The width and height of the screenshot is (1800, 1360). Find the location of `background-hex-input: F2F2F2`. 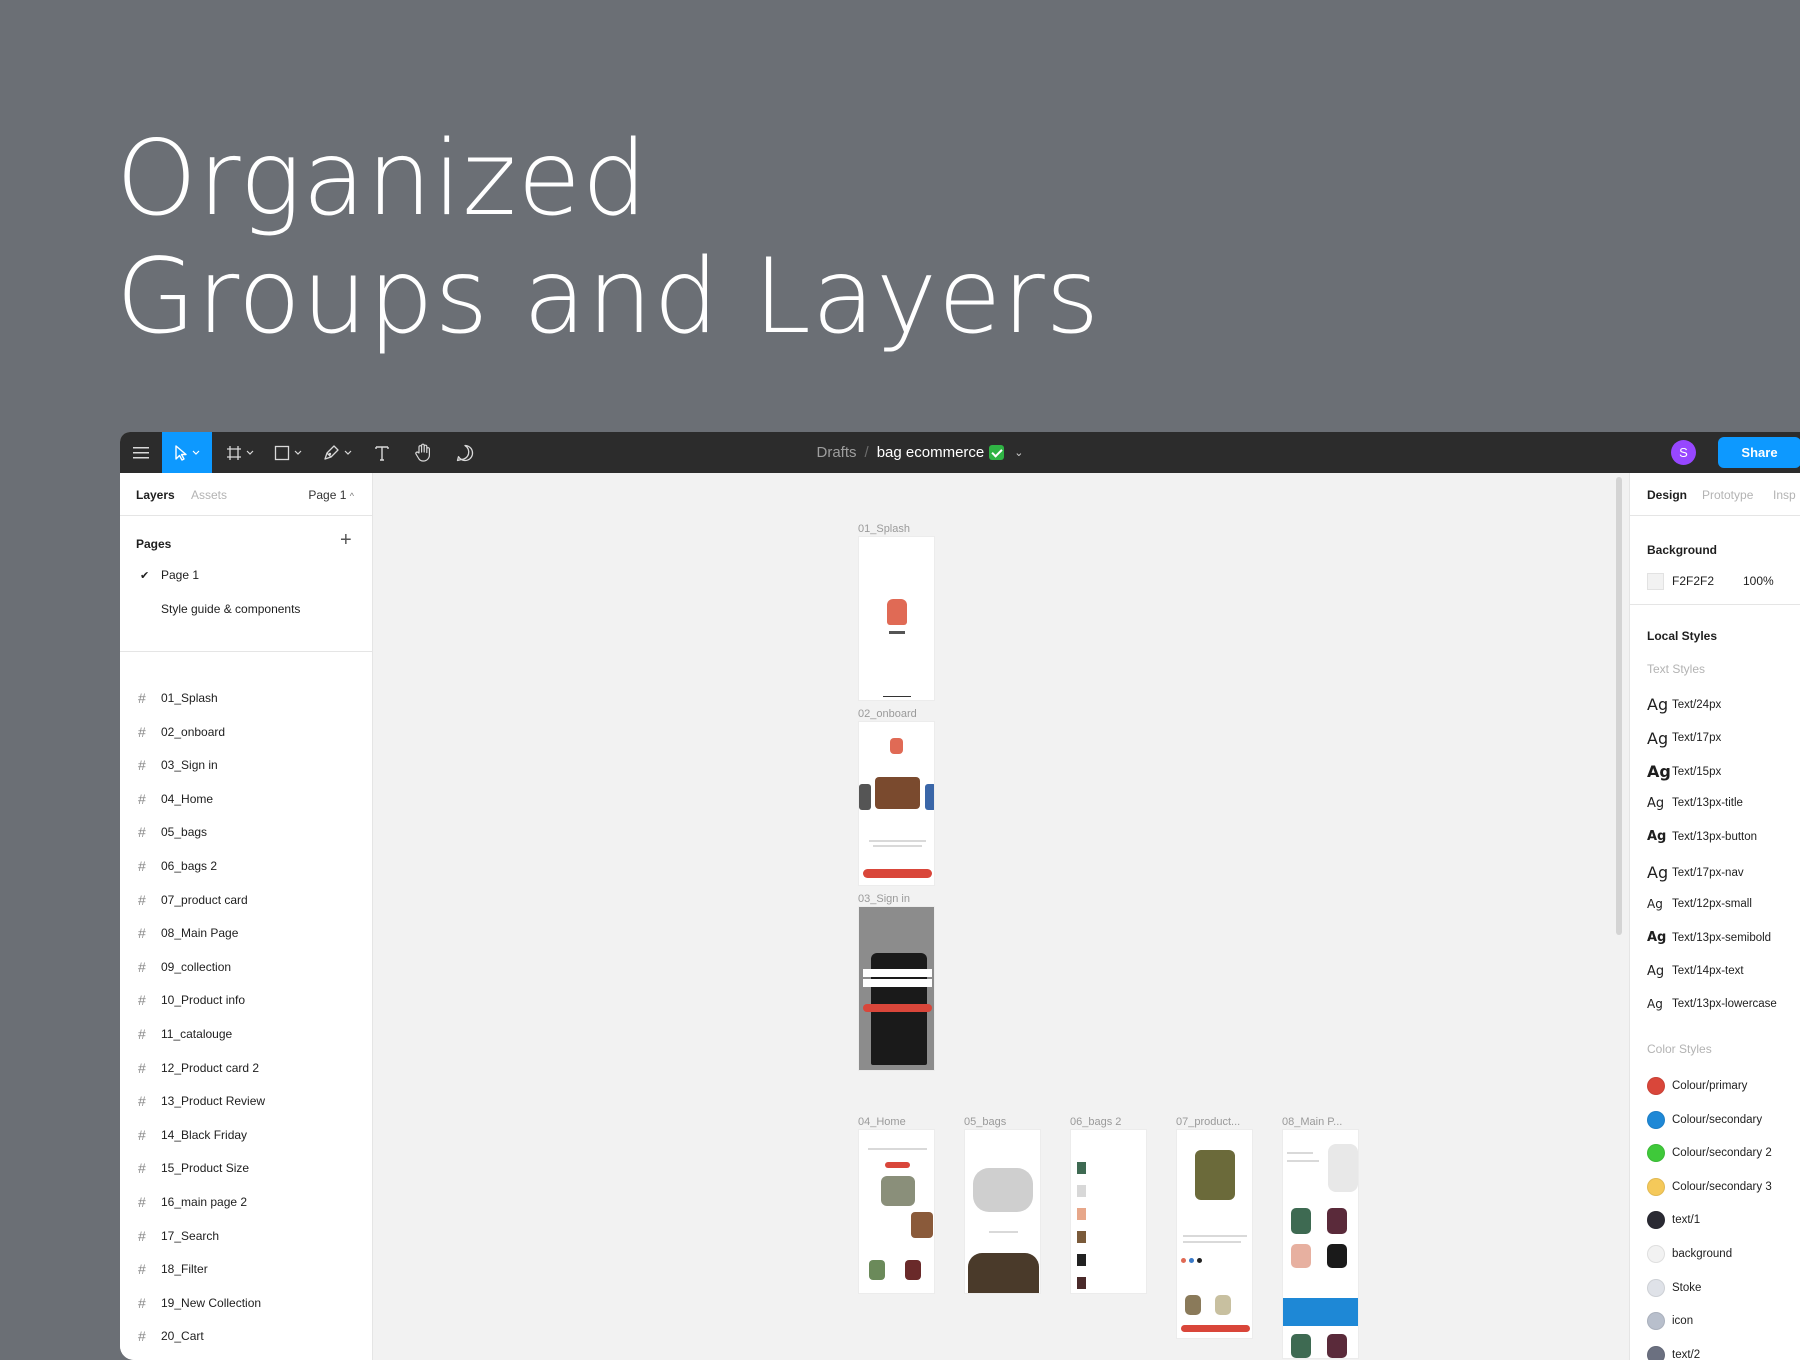

background-hex-input: F2F2F2 is located at coordinates (1693, 581).